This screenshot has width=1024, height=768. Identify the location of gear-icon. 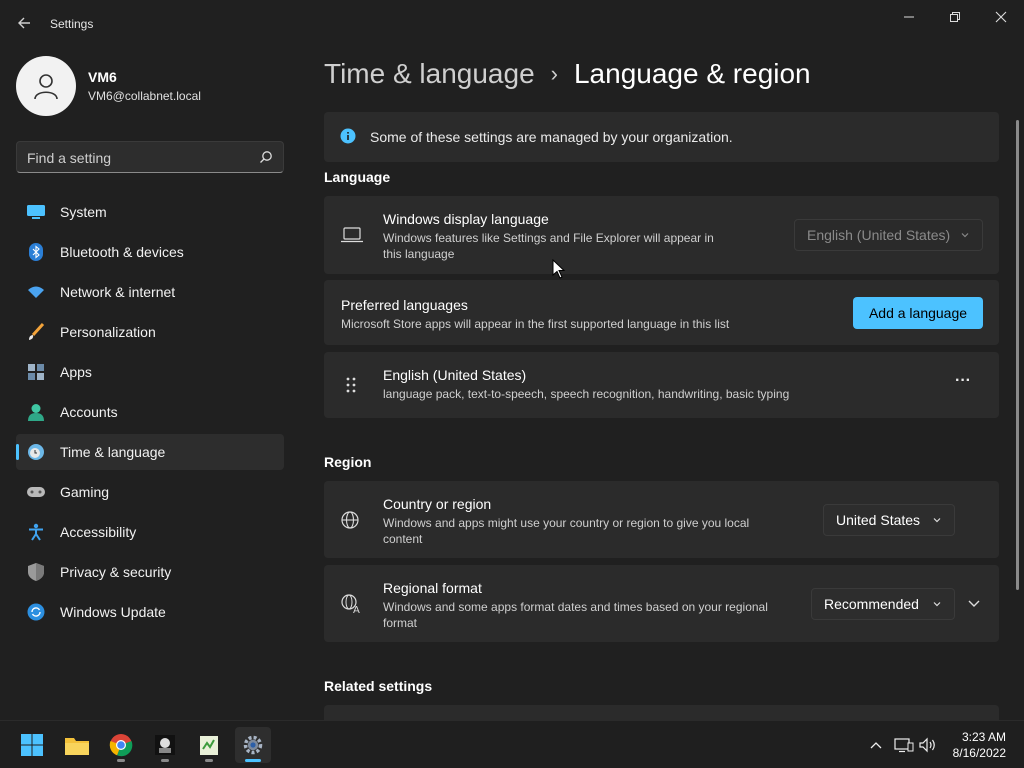
(253, 745).